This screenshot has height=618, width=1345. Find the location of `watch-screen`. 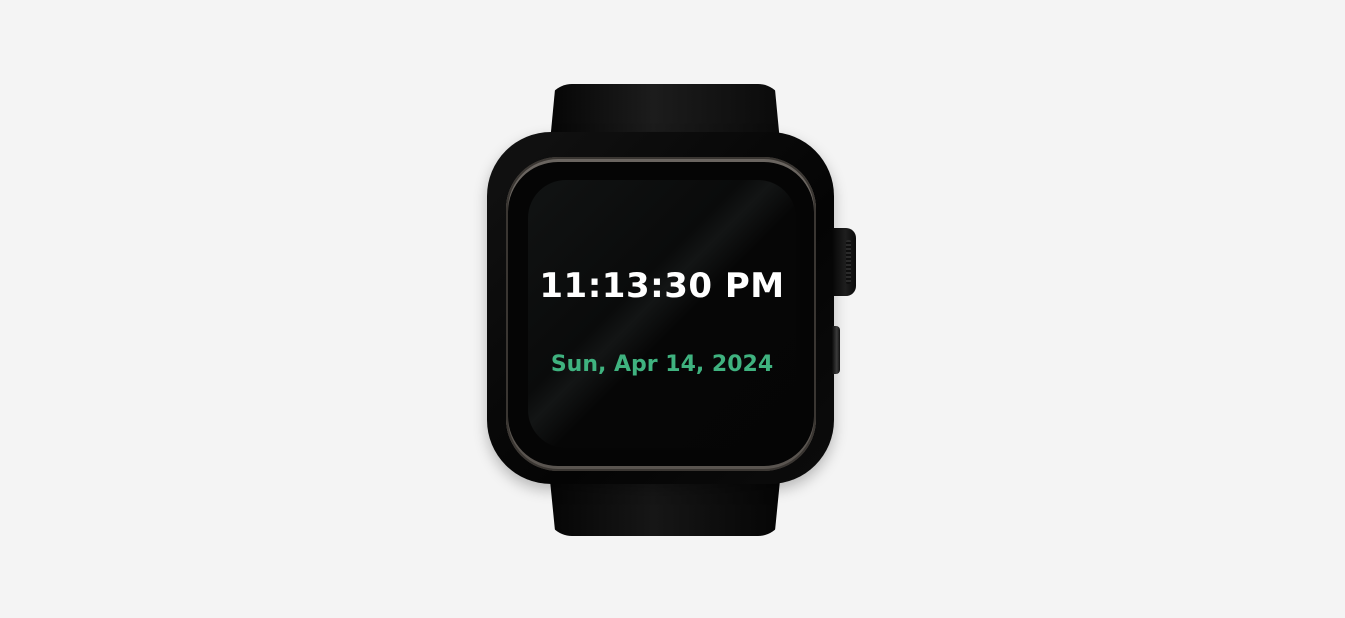

watch-screen is located at coordinates (662, 314).